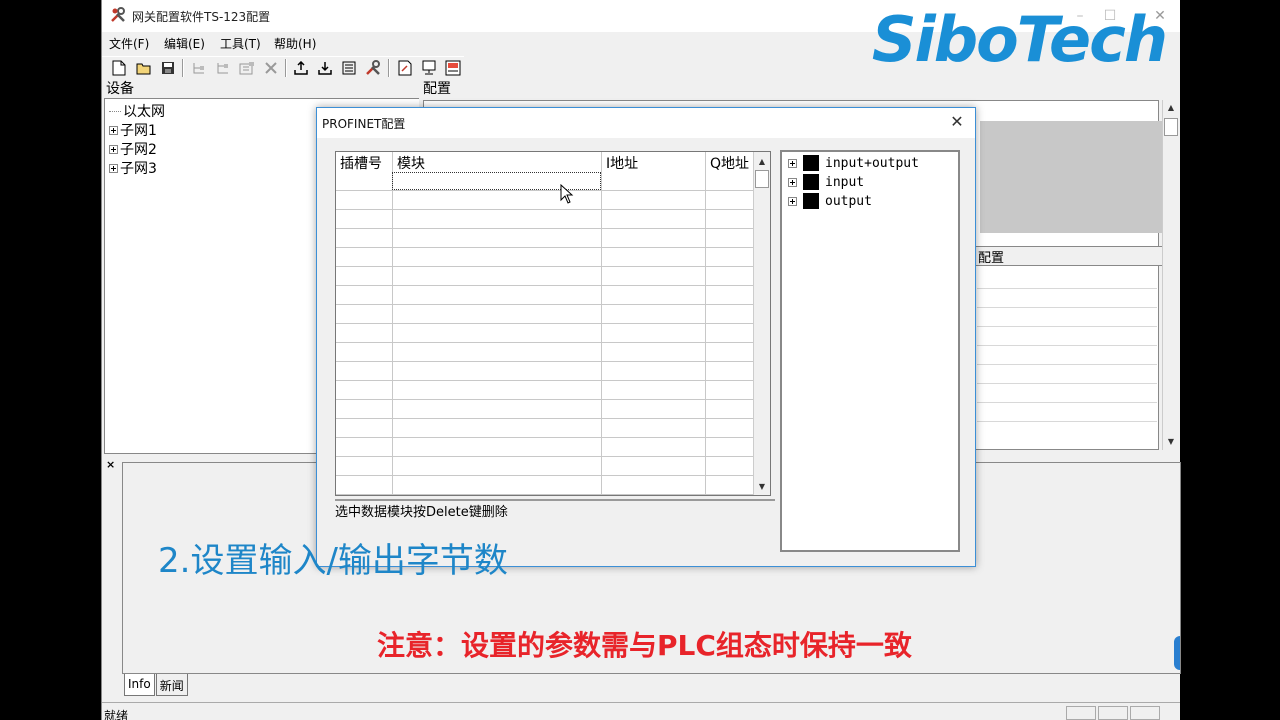 This screenshot has width=1280, height=720. What do you see at coordinates (119, 68) in the screenshot?
I see `new-file-icon` at bounding box center [119, 68].